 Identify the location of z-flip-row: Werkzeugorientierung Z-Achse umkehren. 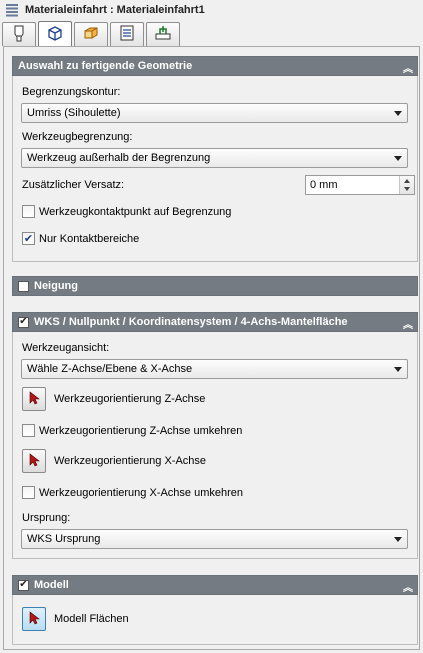
(132, 430).